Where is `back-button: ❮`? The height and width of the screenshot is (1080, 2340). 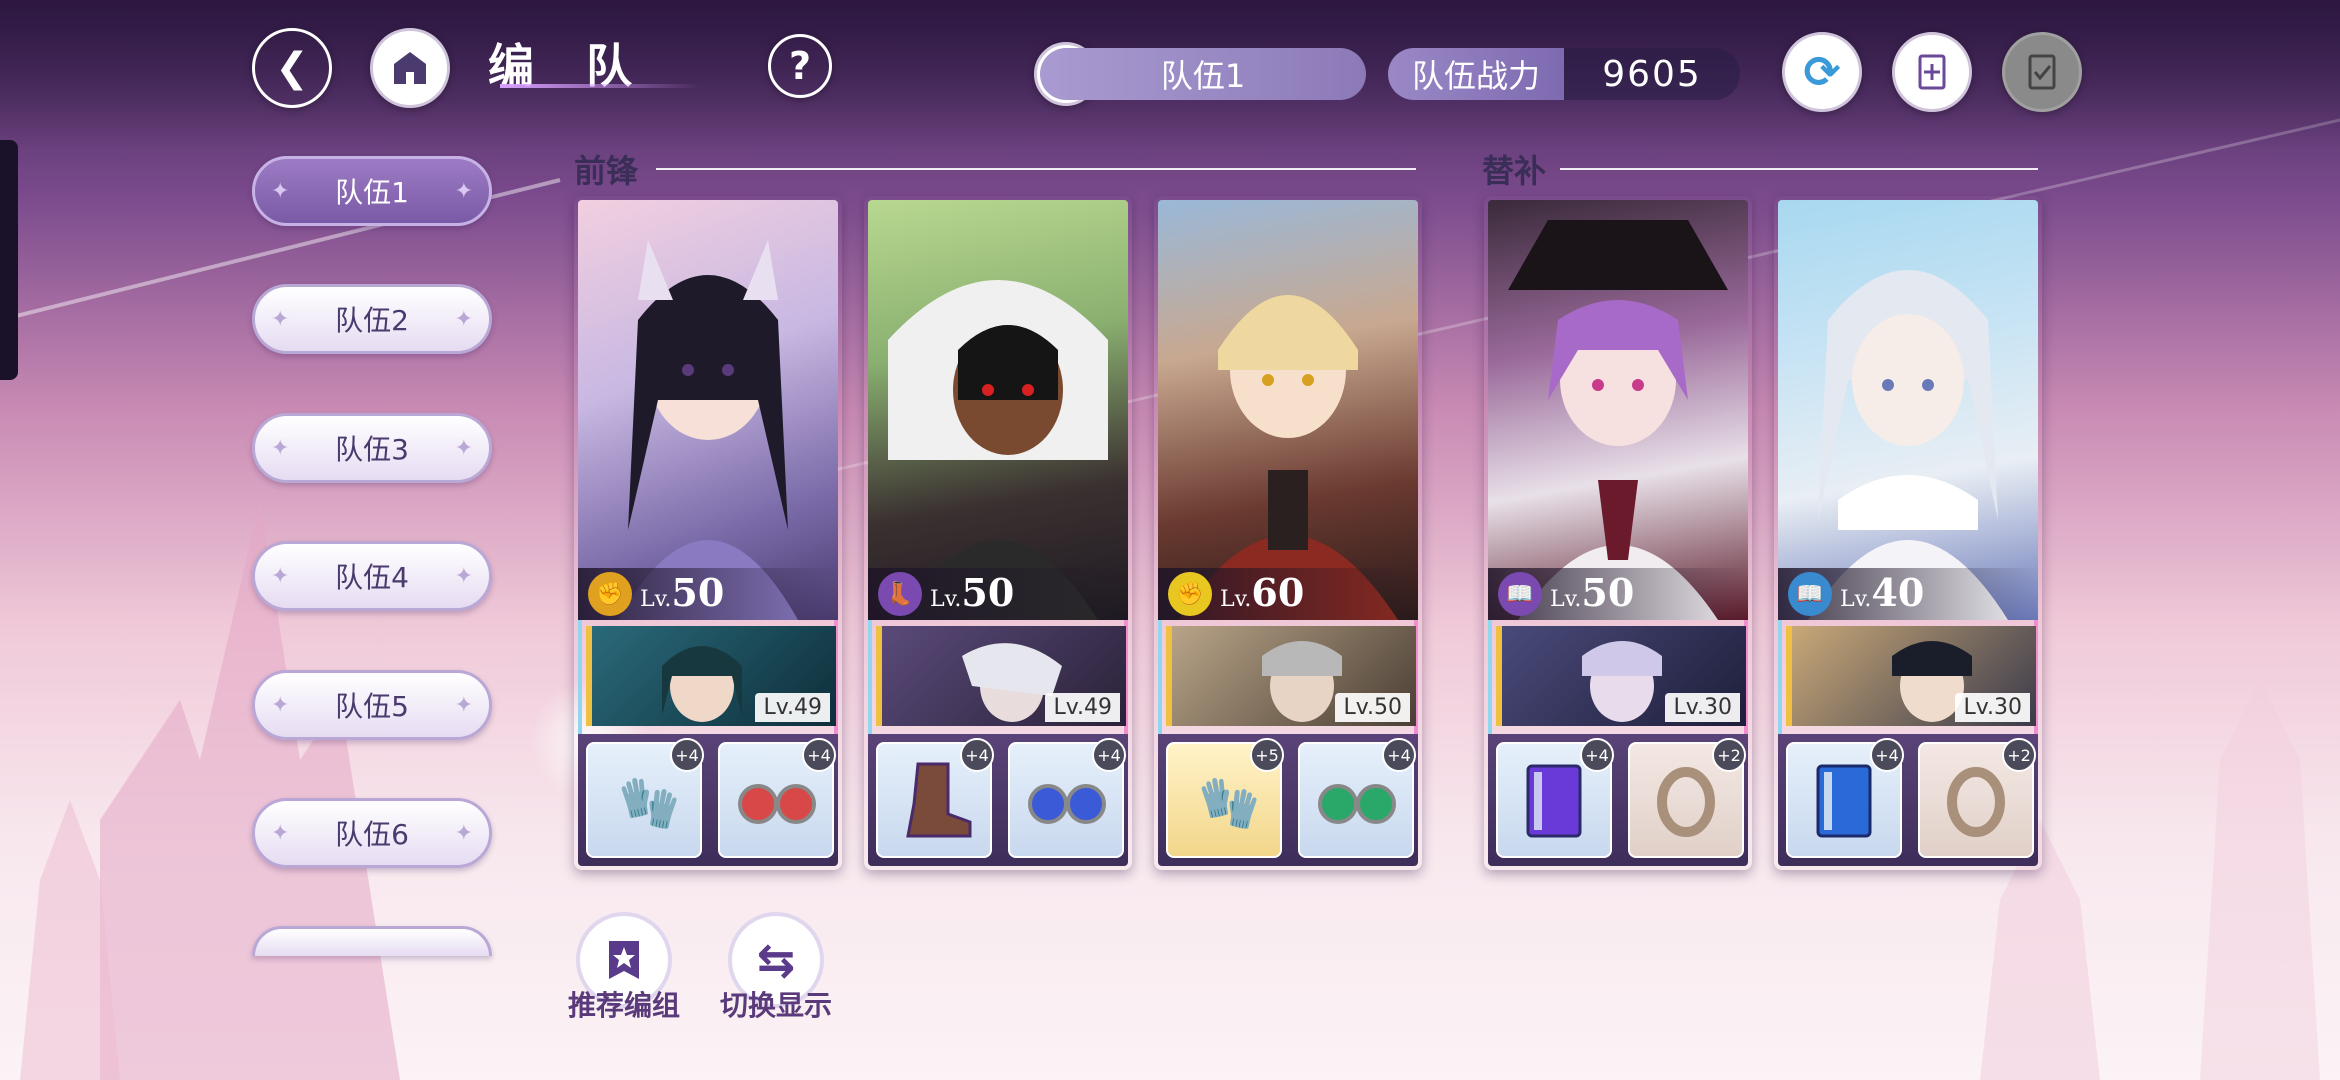 back-button: ❮ is located at coordinates (292, 68).